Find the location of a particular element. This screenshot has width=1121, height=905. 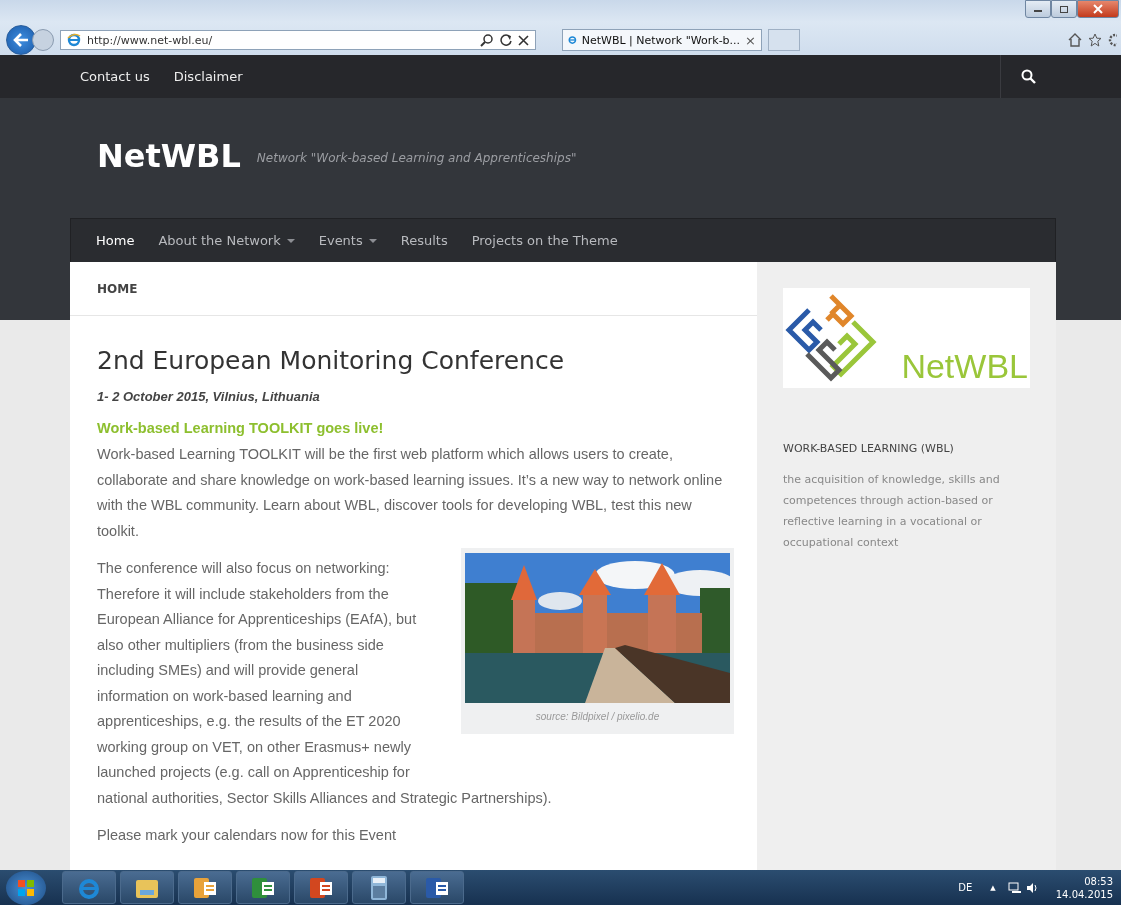

network-icon is located at coordinates (1014, 887).